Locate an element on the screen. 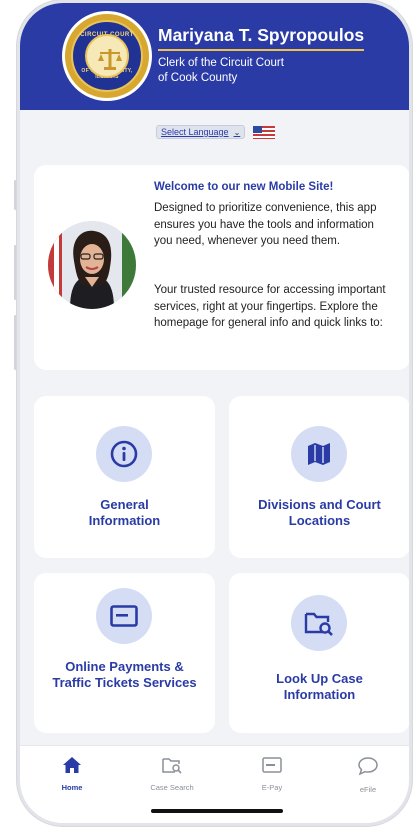 This screenshot has height=829, width=415. welcome-title: Welcome to our new Mobile Site! is located at coordinates (244, 187).